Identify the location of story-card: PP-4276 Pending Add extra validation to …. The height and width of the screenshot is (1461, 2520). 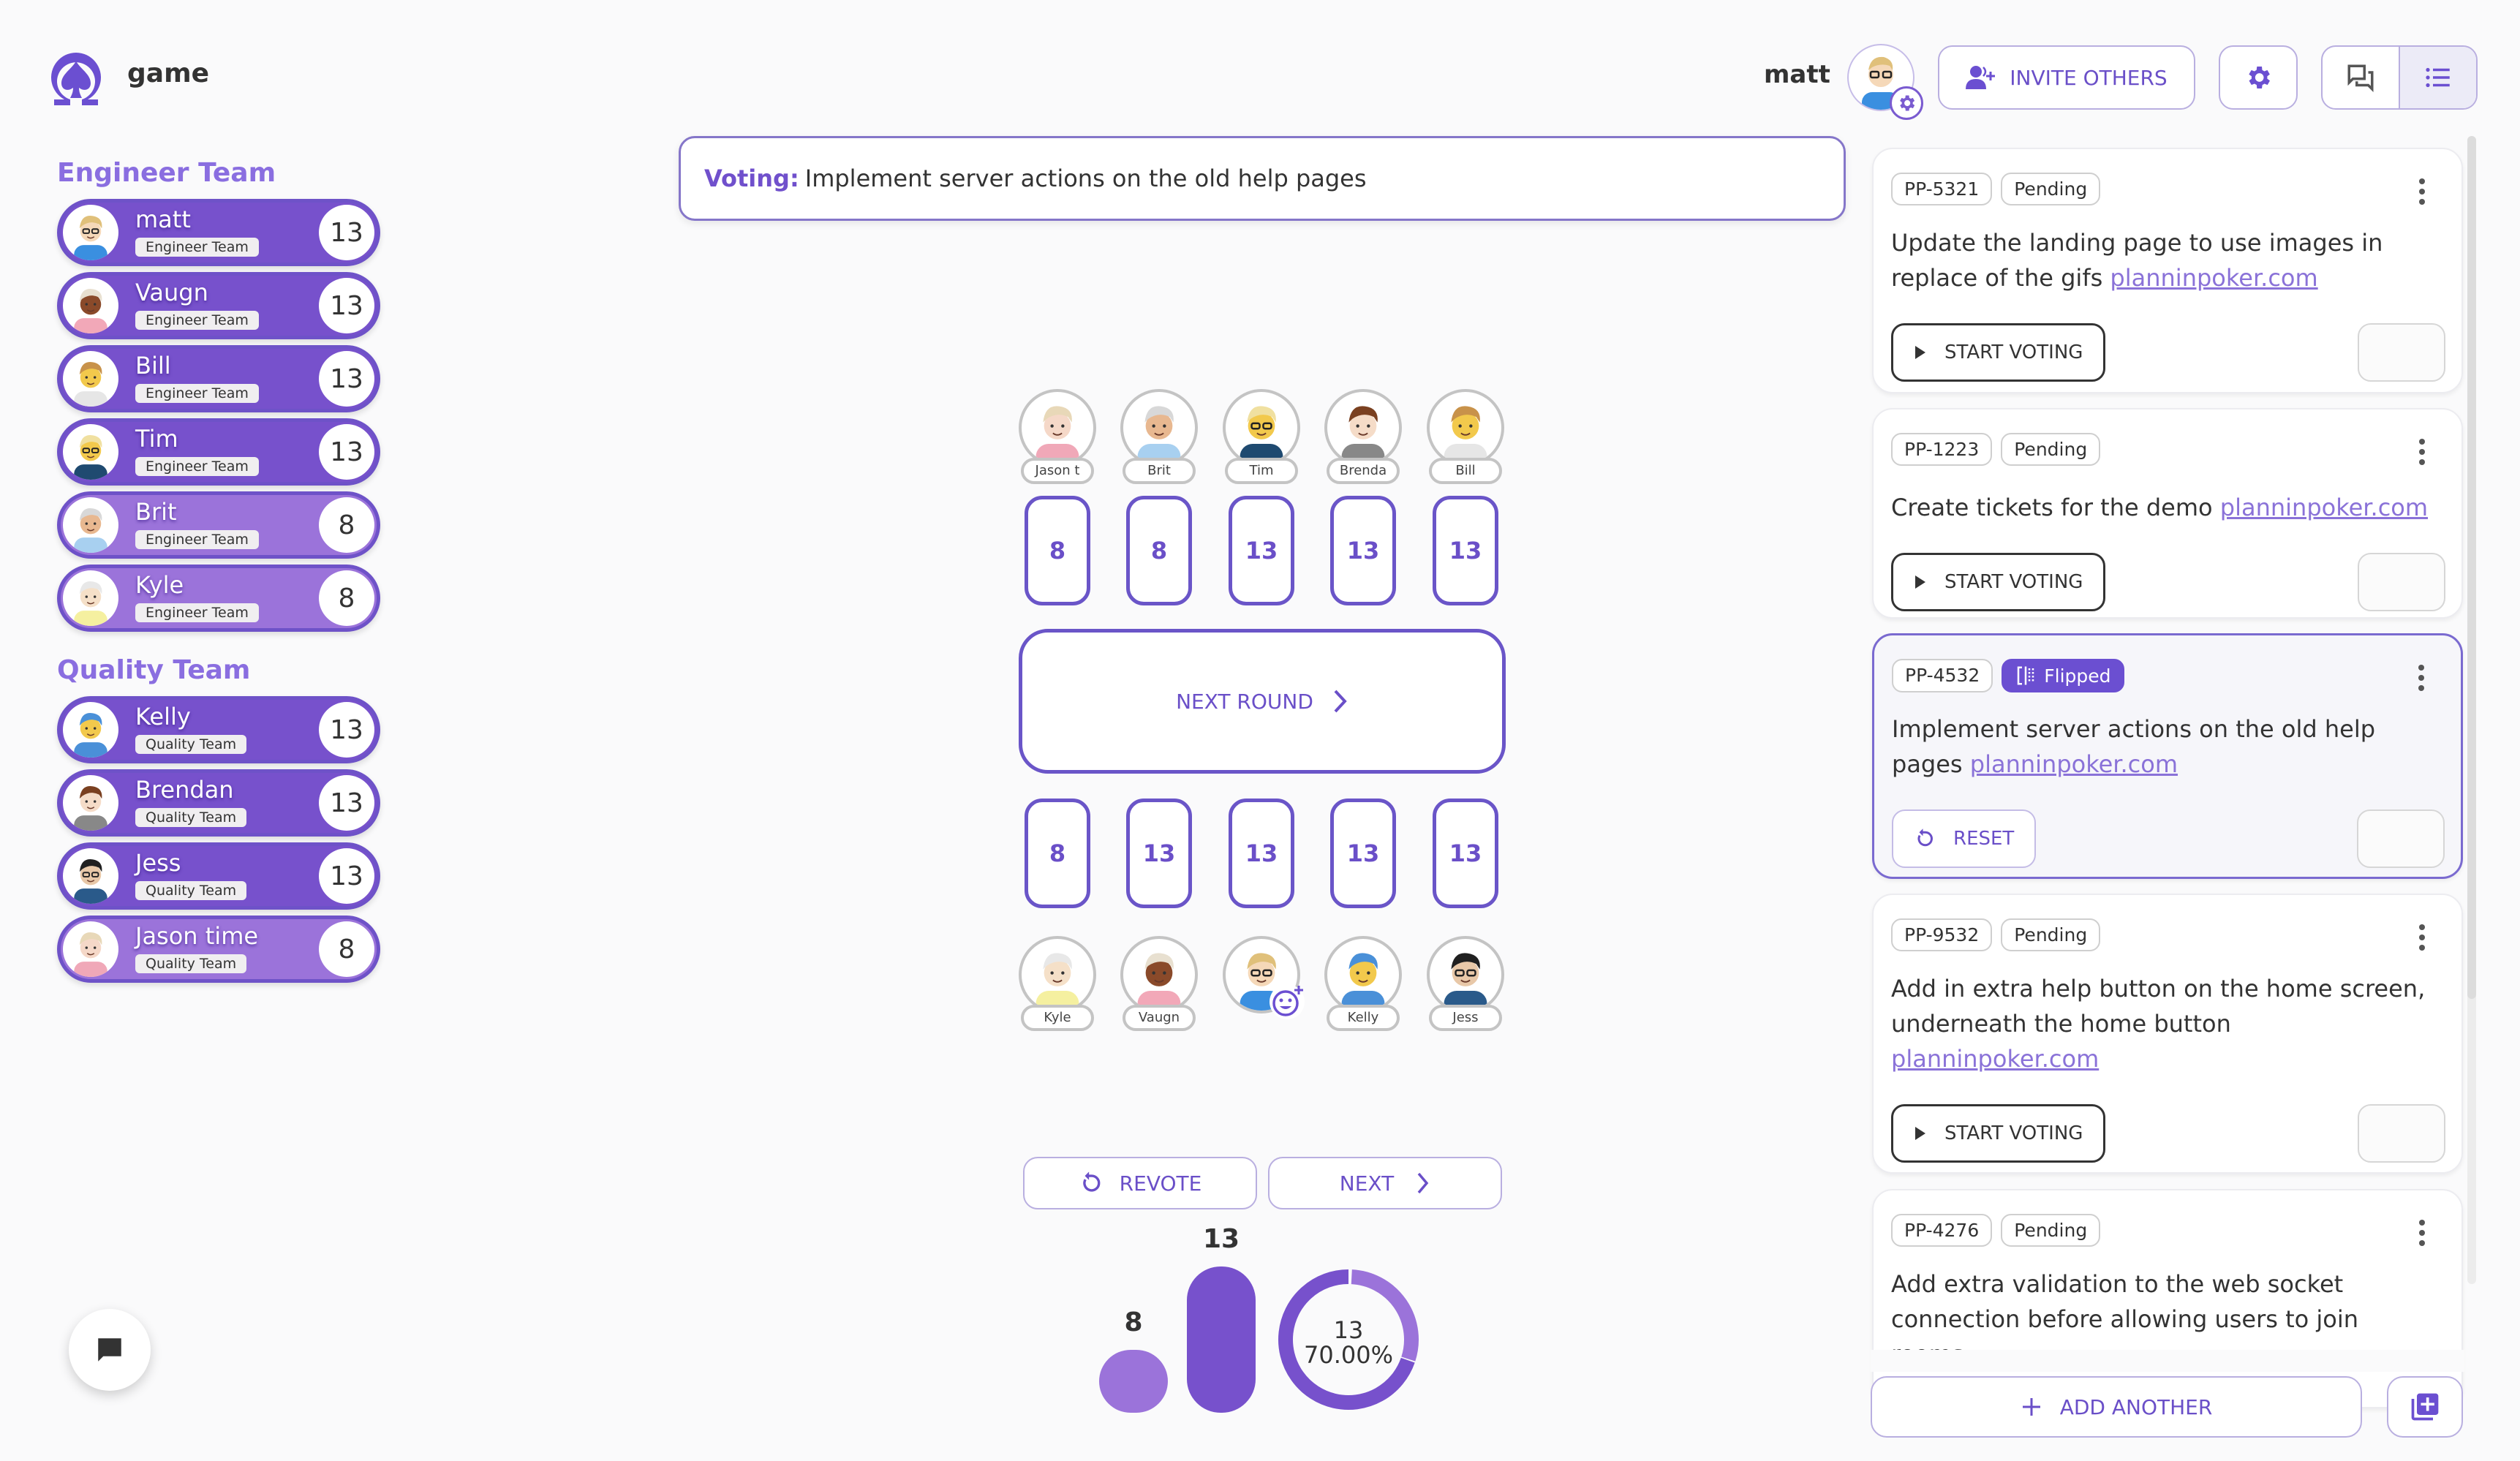
(2167, 1298).